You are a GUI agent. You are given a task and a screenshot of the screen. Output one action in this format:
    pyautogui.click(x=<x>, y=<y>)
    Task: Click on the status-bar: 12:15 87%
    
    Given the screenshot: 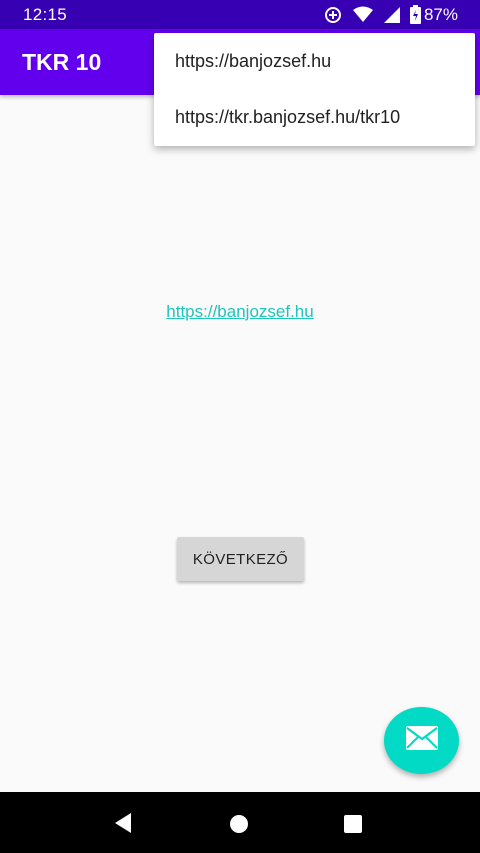 What is the action you would take?
    pyautogui.click(x=240, y=14)
    